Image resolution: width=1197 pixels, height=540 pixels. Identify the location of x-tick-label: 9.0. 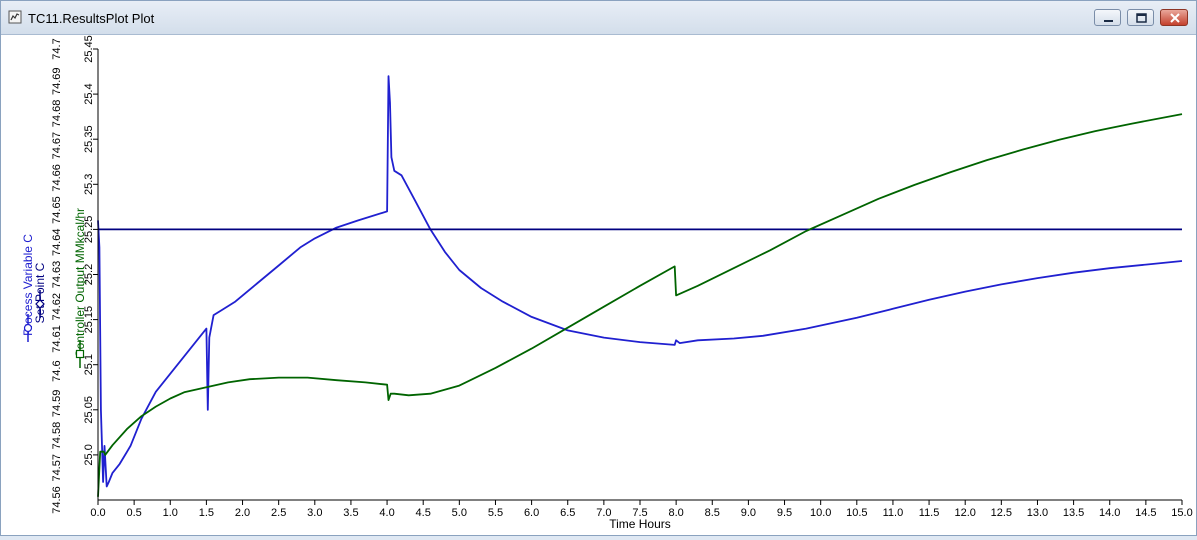
(748, 513).